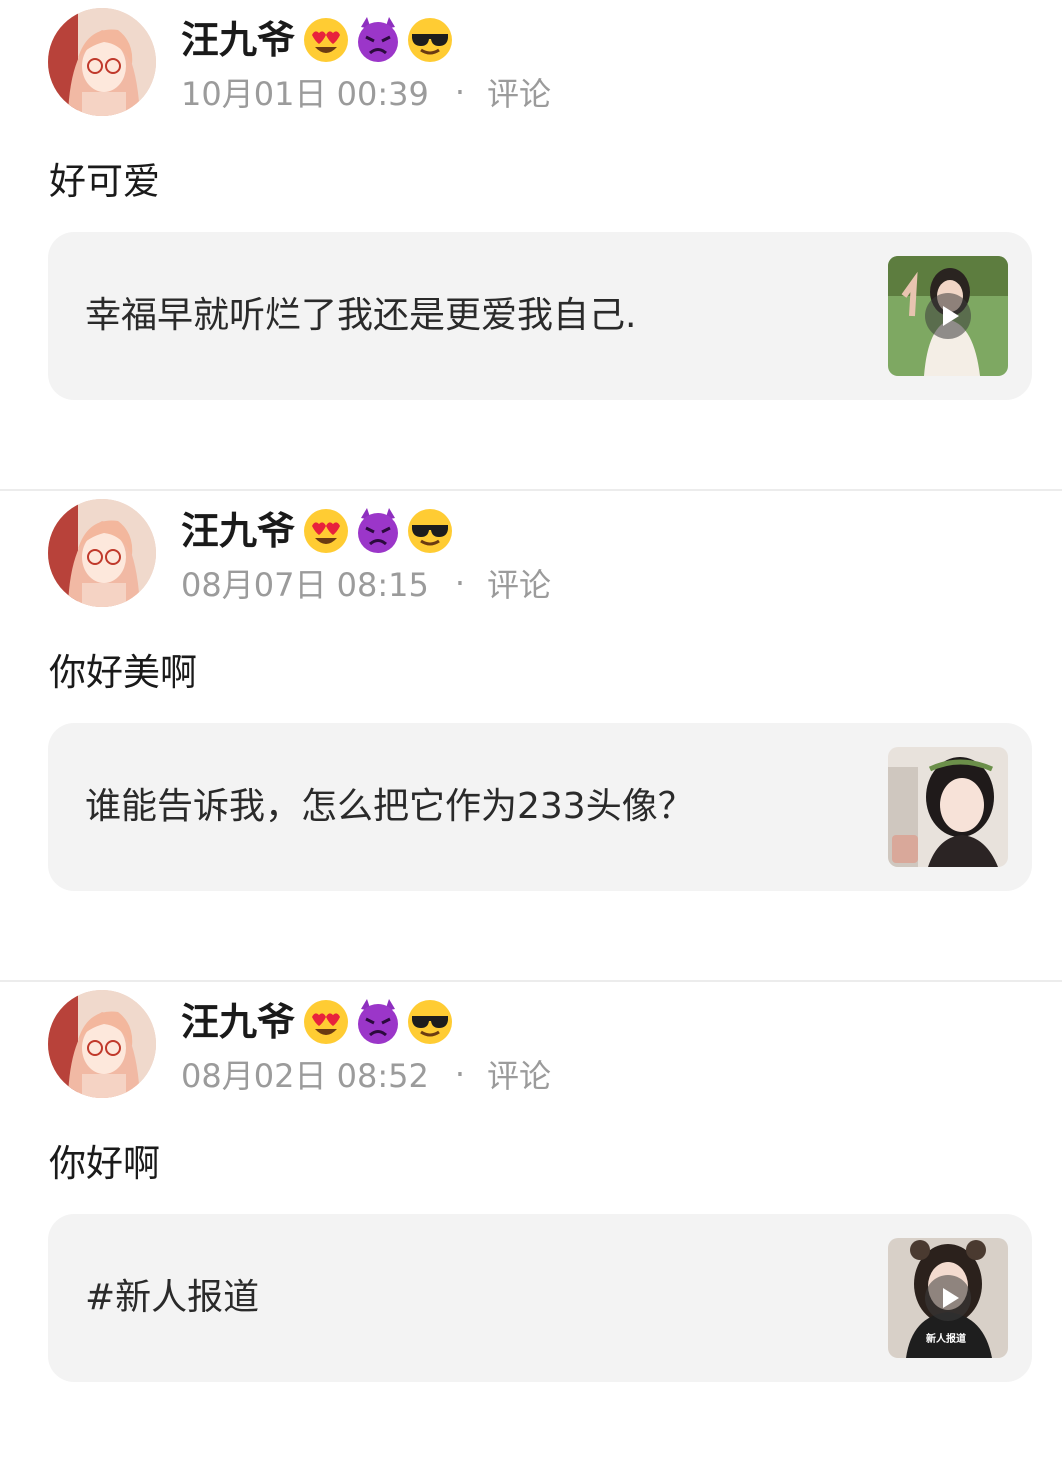 This screenshot has height=1473, width=1062. I want to click on post-text: 你好啊, so click(104, 1163).